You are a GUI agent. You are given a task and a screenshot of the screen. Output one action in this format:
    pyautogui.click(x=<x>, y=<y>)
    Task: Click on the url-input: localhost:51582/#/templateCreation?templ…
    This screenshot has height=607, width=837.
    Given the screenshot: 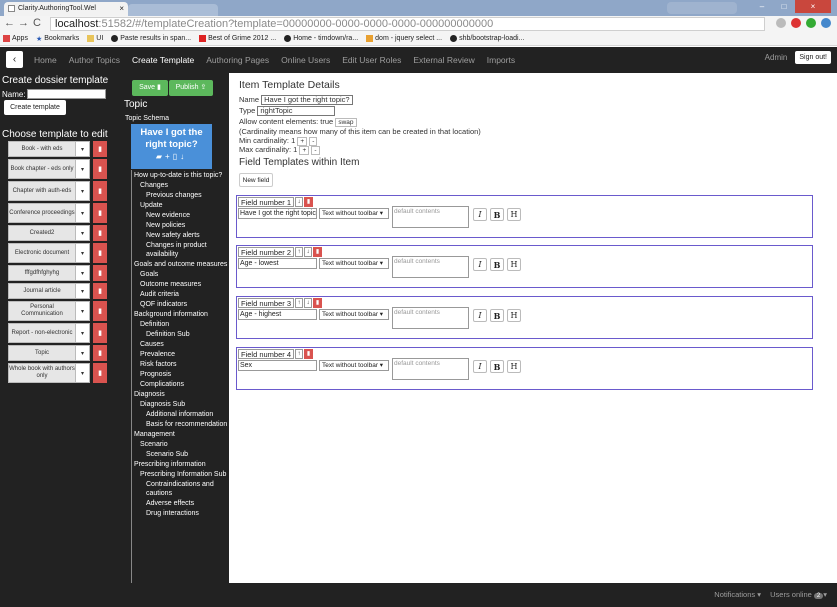 What is the action you would take?
    pyautogui.click(x=407, y=24)
    